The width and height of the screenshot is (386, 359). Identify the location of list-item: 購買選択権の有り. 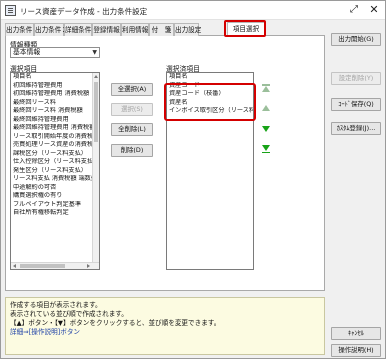
(55, 196).